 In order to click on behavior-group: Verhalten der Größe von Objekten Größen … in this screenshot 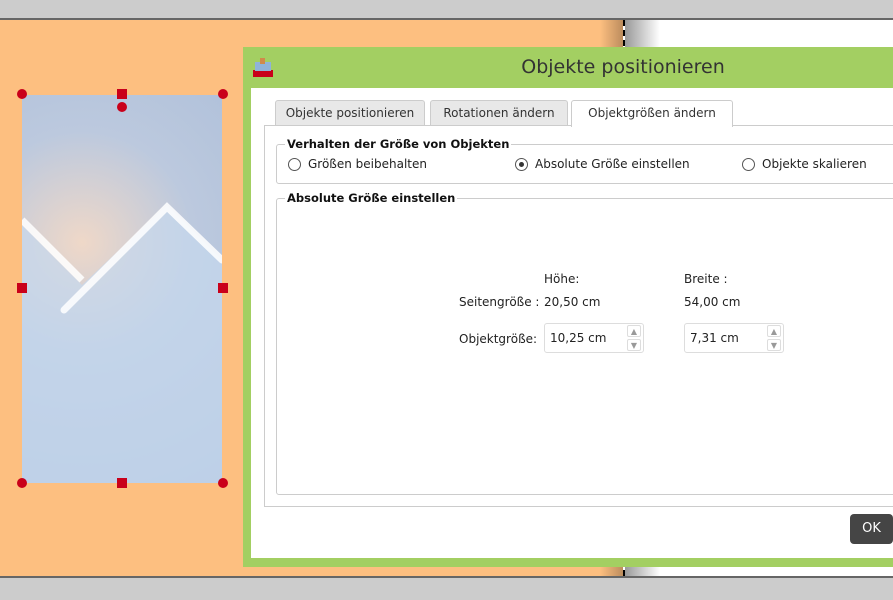, I will do `click(584, 160)`.